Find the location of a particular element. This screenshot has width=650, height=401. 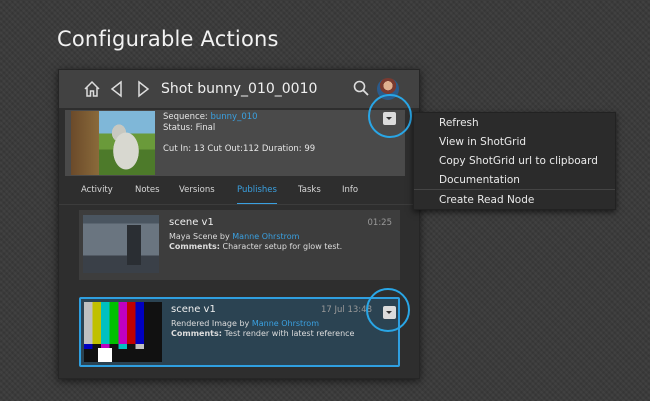

tab-tasks: Tasks is located at coordinates (309, 195).